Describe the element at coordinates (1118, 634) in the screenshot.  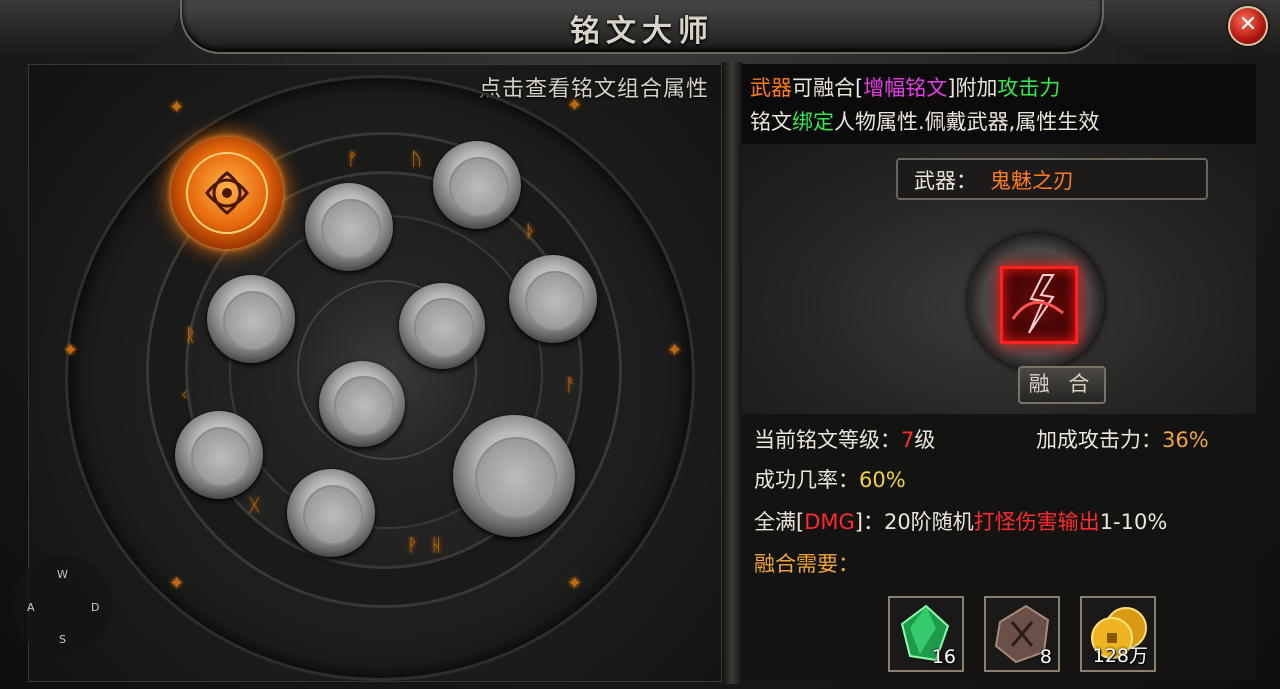
I see `material-slot-gold: 128万` at that location.